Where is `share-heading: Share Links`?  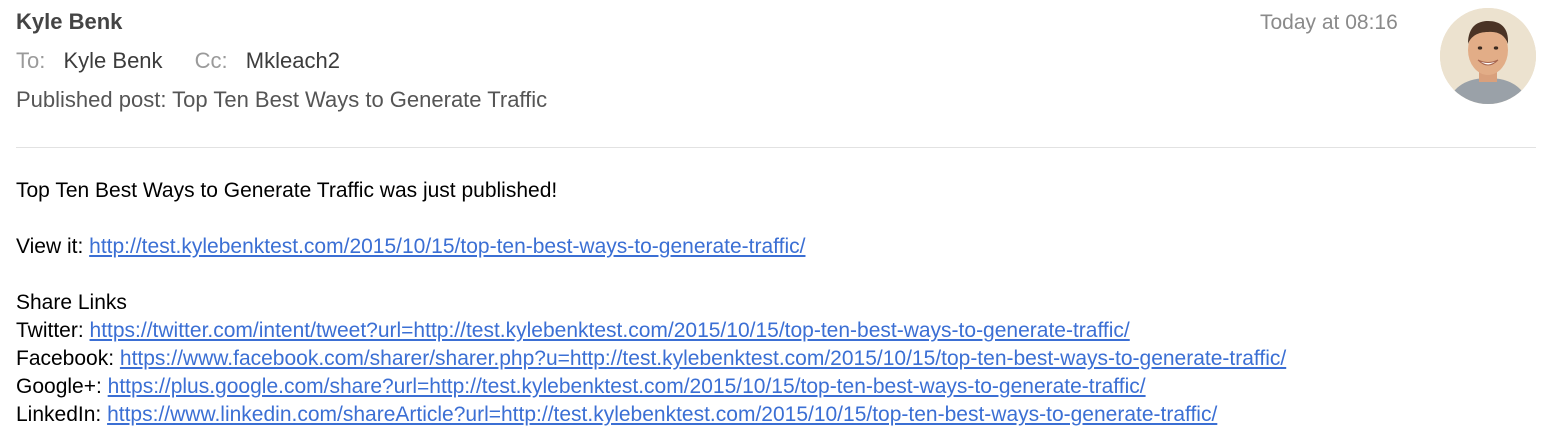
share-heading: Share Links is located at coordinates (71, 302).